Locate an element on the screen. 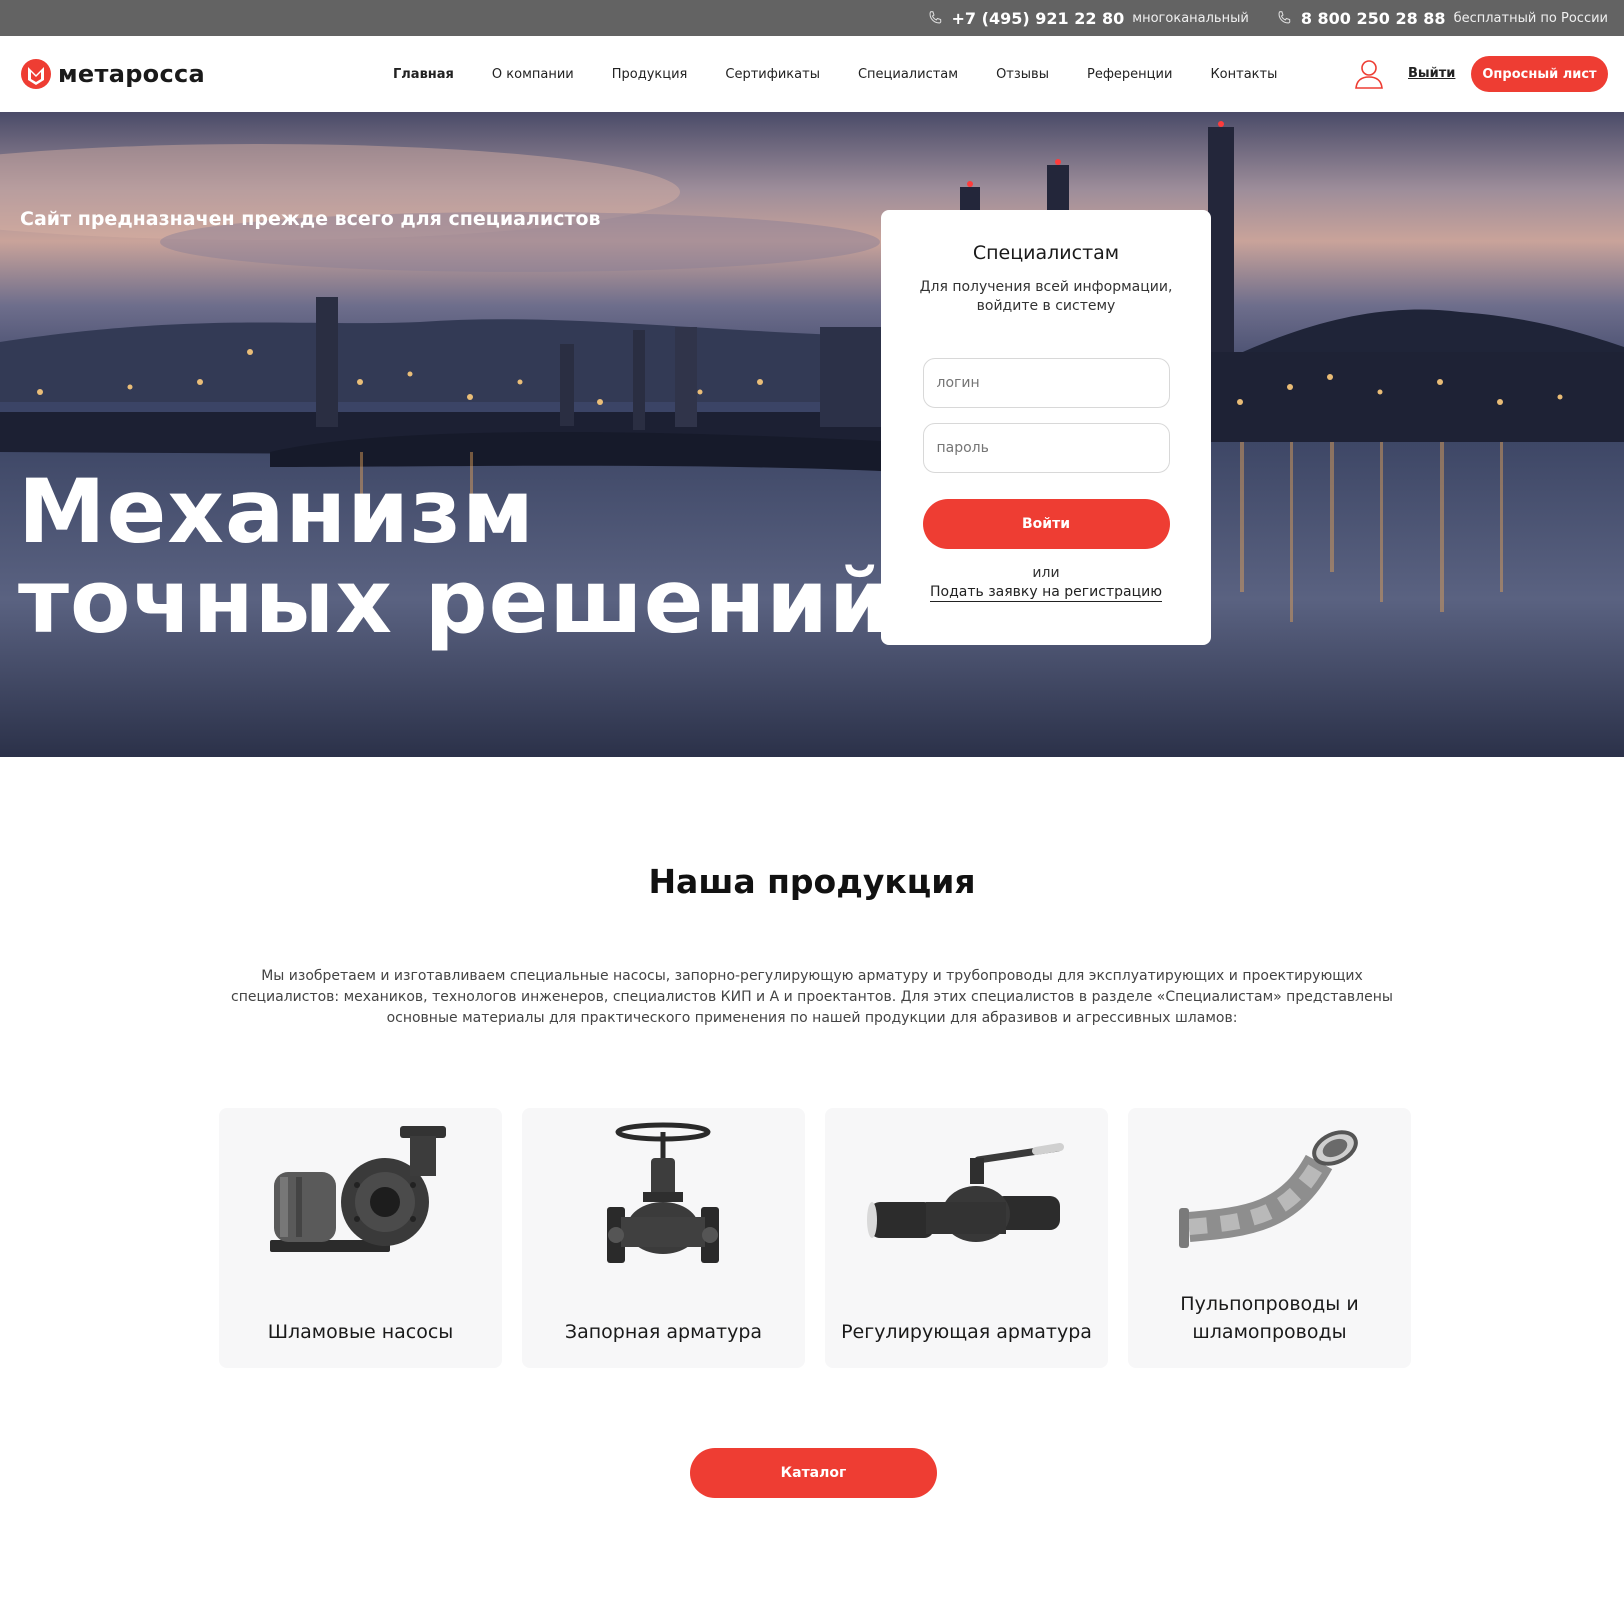  phone-free: 8 800 250 28 88 бесплатный по России is located at coordinates (1441, 18).